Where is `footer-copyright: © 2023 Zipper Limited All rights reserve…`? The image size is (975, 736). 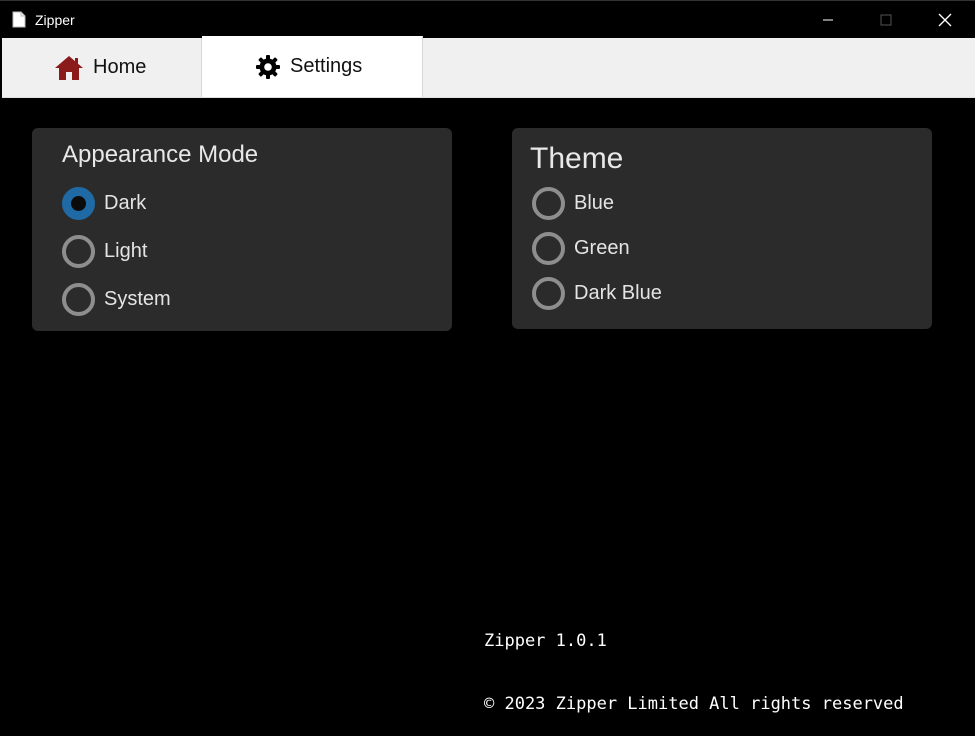
footer-copyright: © 2023 Zipper Limited All rights reserve… is located at coordinates (694, 704).